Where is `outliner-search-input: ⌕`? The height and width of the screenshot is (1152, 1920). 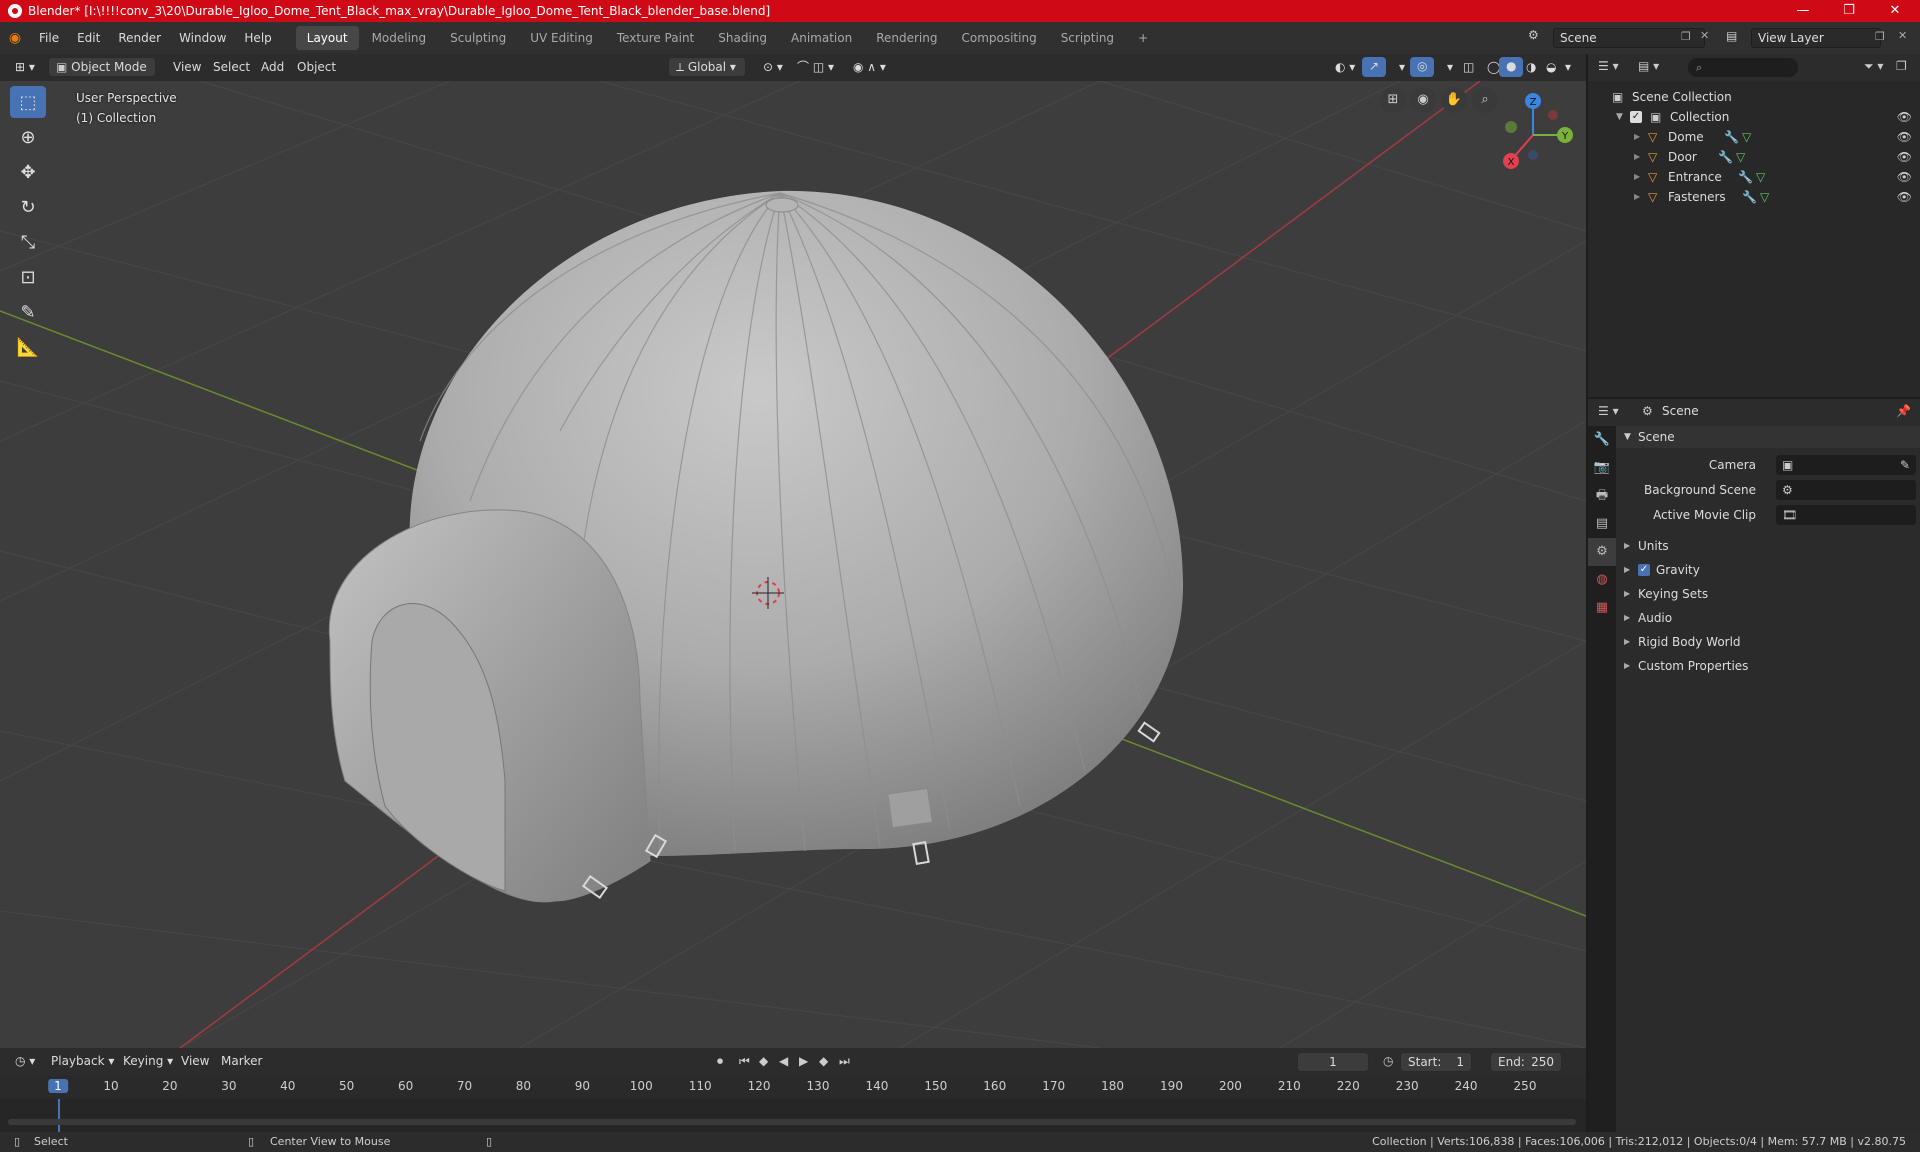
outliner-search-input: ⌕ is located at coordinates (1743, 67).